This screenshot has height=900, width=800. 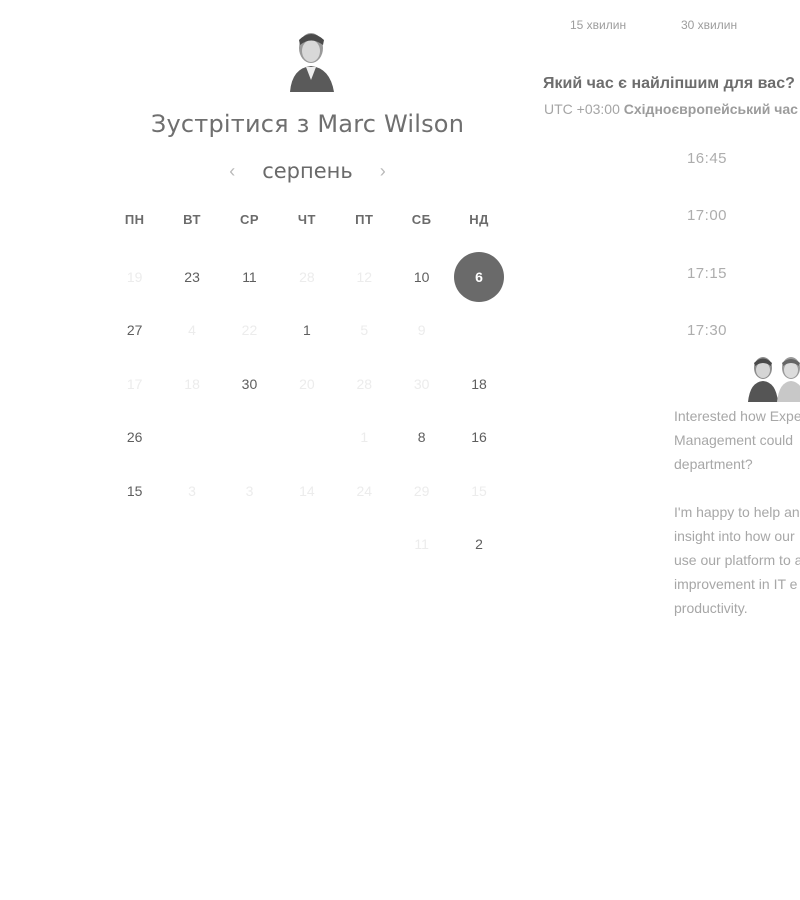 What do you see at coordinates (421, 219) in the screenshot?
I see `weekday-label: СБ` at bounding box center [421, 219].